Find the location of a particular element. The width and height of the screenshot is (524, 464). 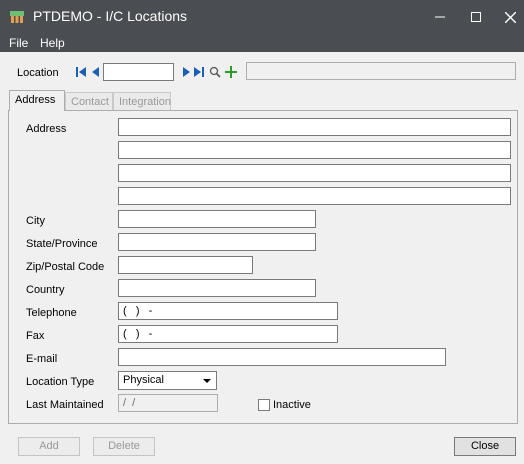

location-code-input is located at coordinates (138, 72).